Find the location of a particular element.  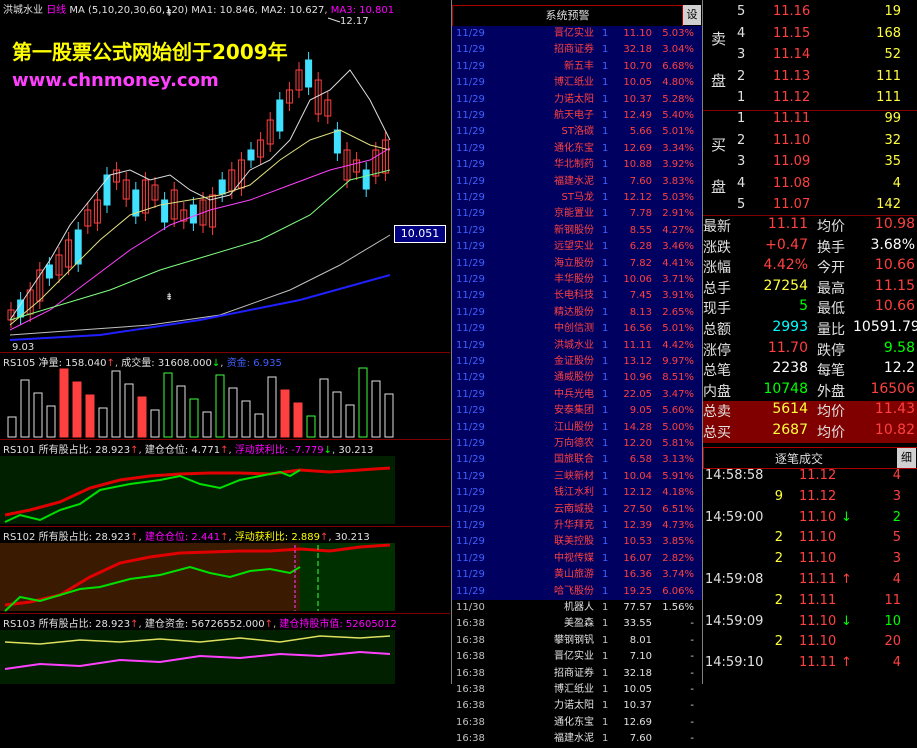

buy-level: 4 11.08 4 is located at coordinates (810, 186).